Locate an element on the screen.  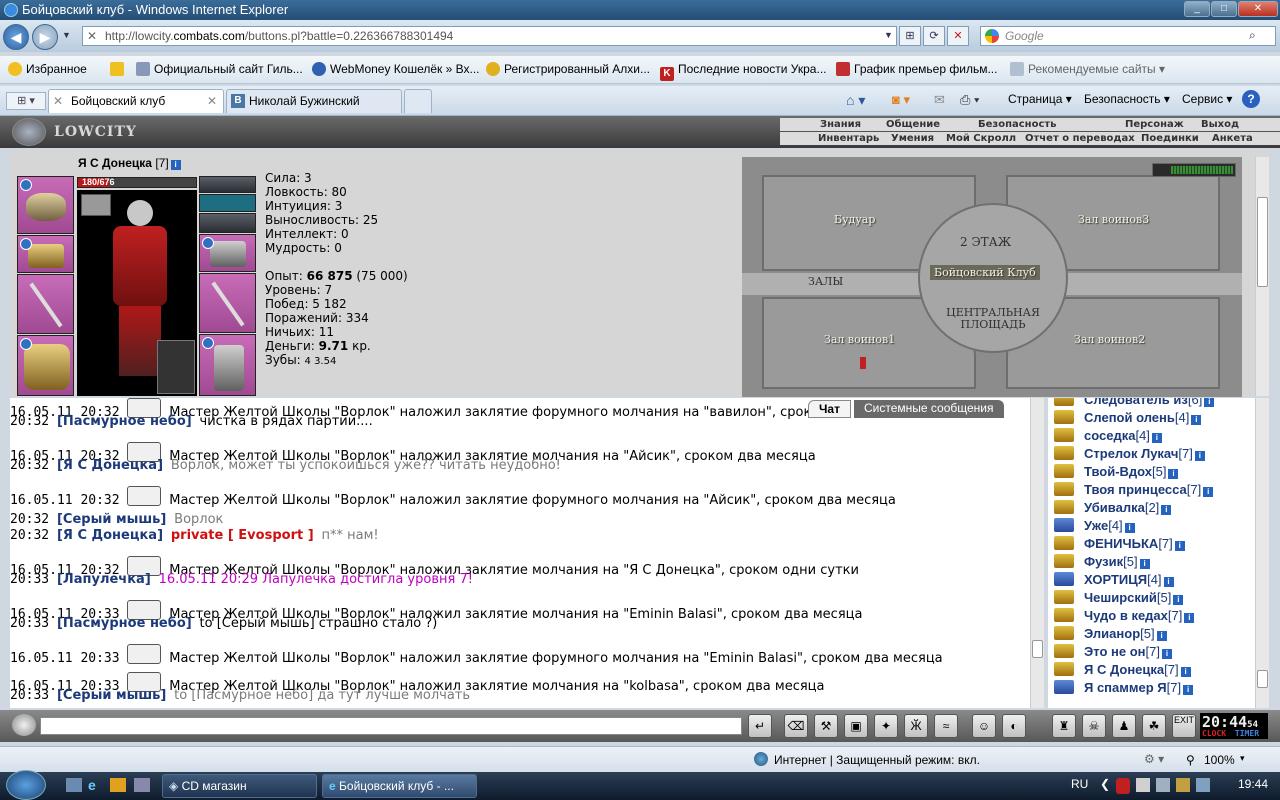
compatibility-view-button: ⊞ is located at coordinates (910, 36).